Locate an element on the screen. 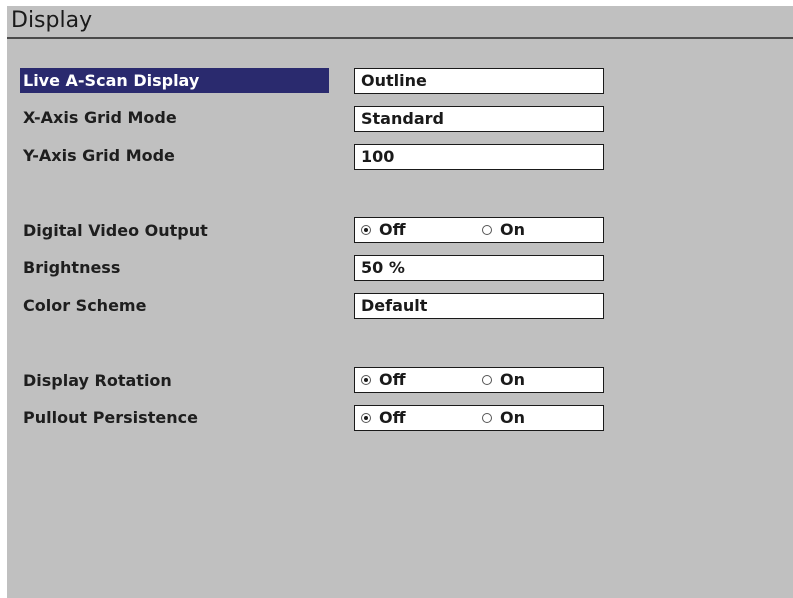  y-axis-grid-mode-field: 100 is located at coordinates (479, 157).